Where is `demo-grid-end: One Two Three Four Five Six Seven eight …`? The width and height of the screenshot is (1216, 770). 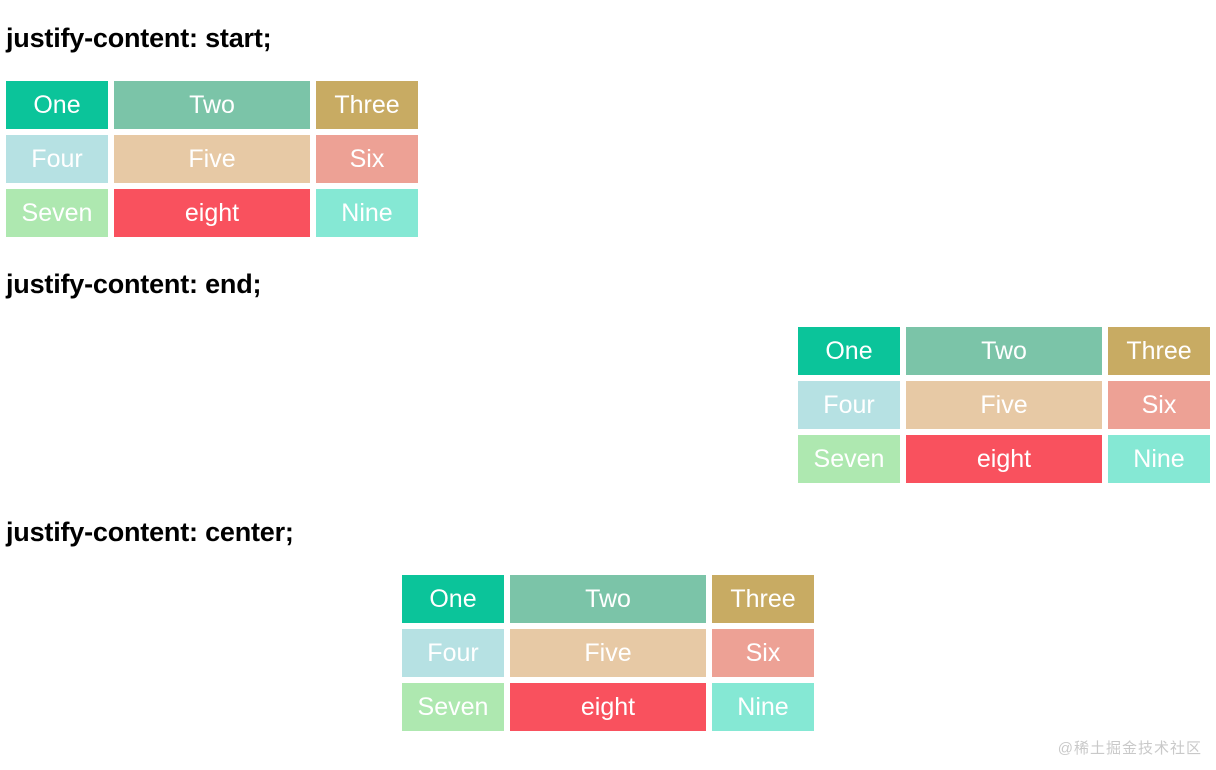 demo-grid-end: One Two Three Four Five Six Seven eight … is located at coordinates (1004, 405).